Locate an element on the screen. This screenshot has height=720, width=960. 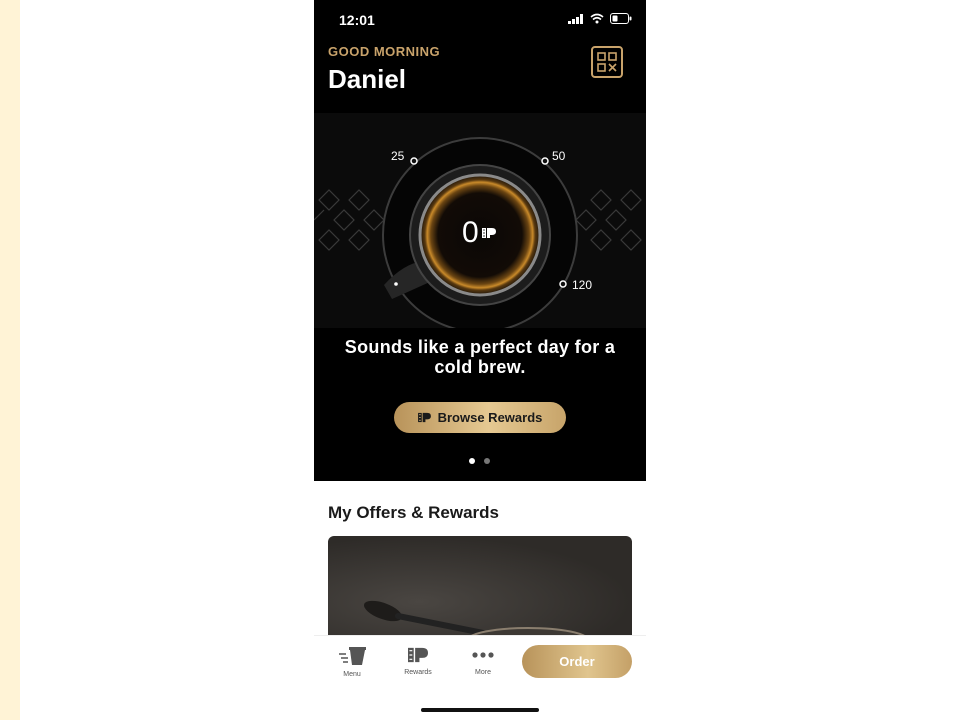
browse-rewards-button: Browse Rewards is located at coordinates (480, 417).